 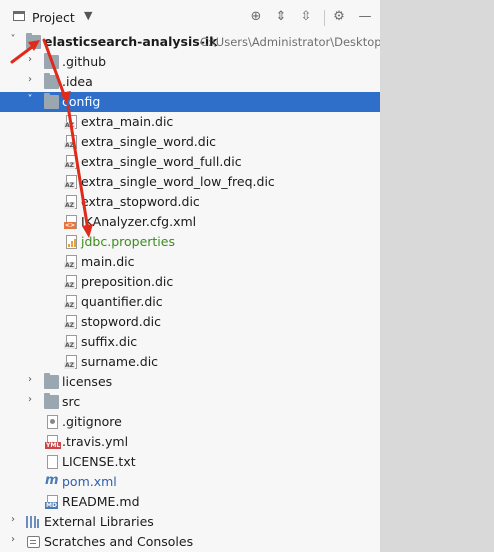 I want to click on tree-item-label: licenses, so click(x=87, y=381).